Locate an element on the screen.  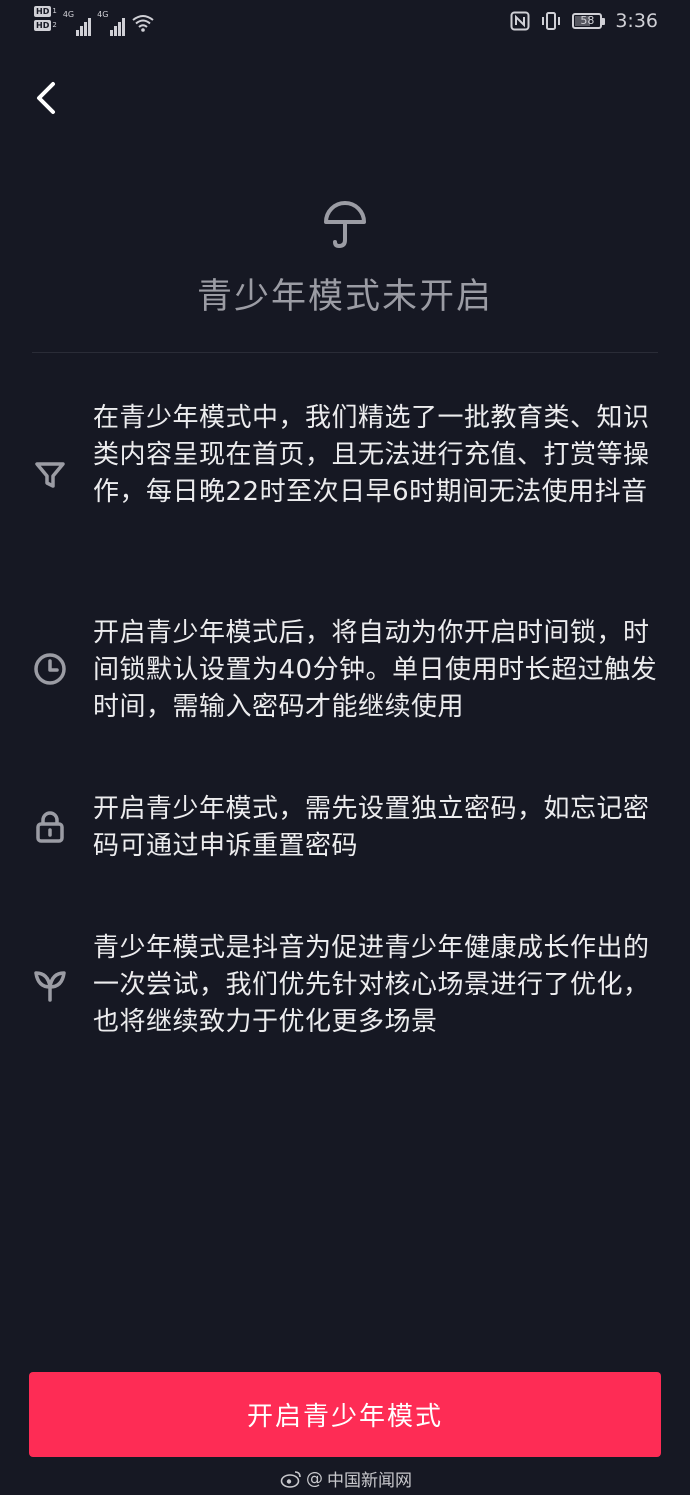
status-bar-right: 58 3:36 is located at coordinates (584, 21).